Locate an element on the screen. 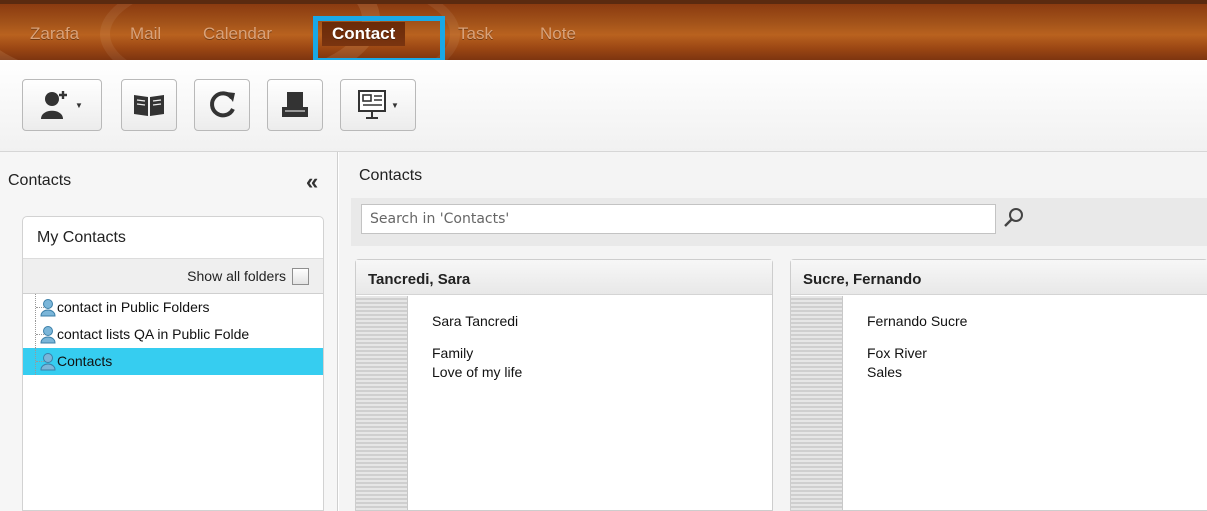 This screenshot has height=511, width=1207. new-contact-icon is located at coordinates (54, 105).